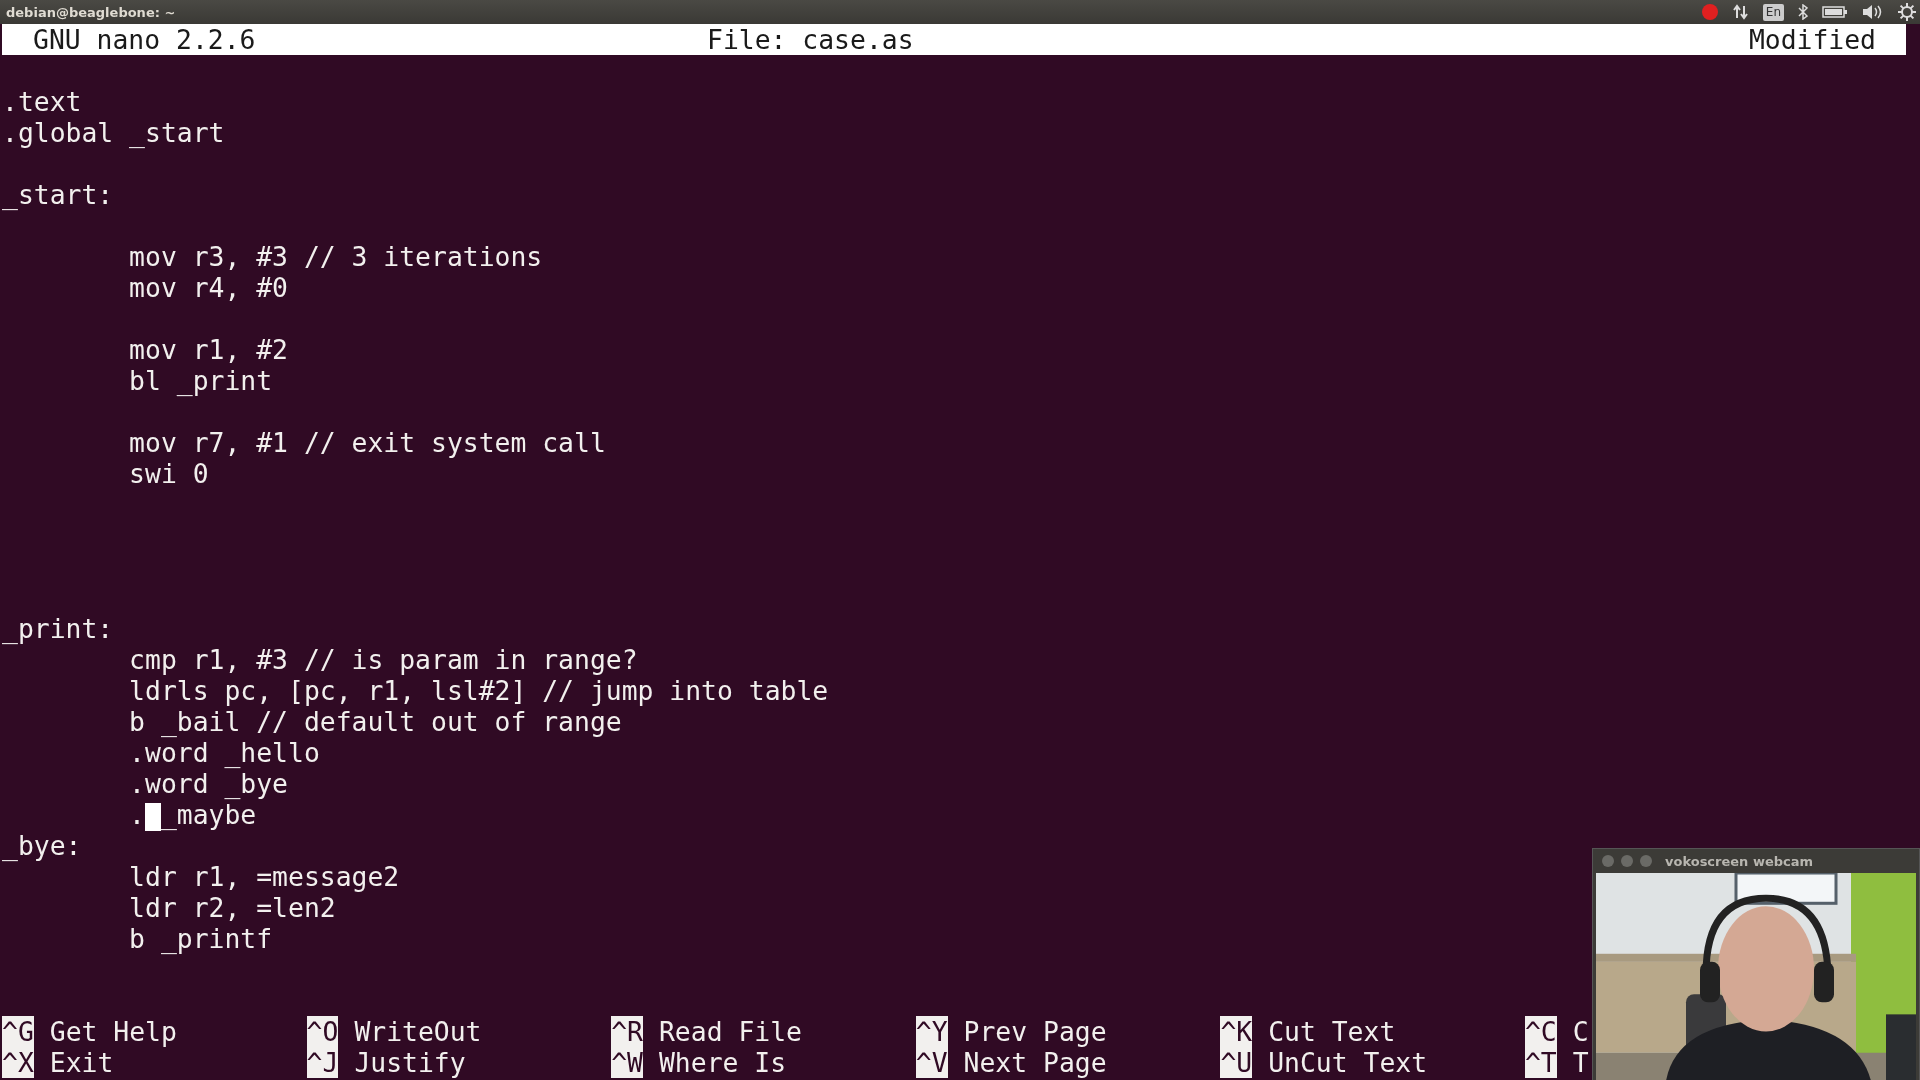  I want to click on shortcut-key: ^G, so click(18, 1031).